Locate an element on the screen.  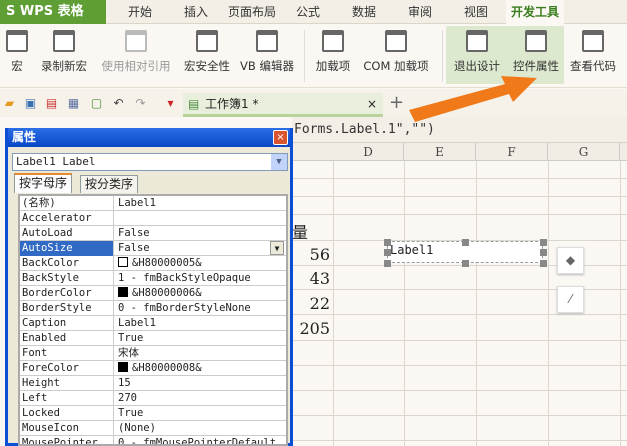
property-value: &H80000005& is located at coordinates (200, 263).